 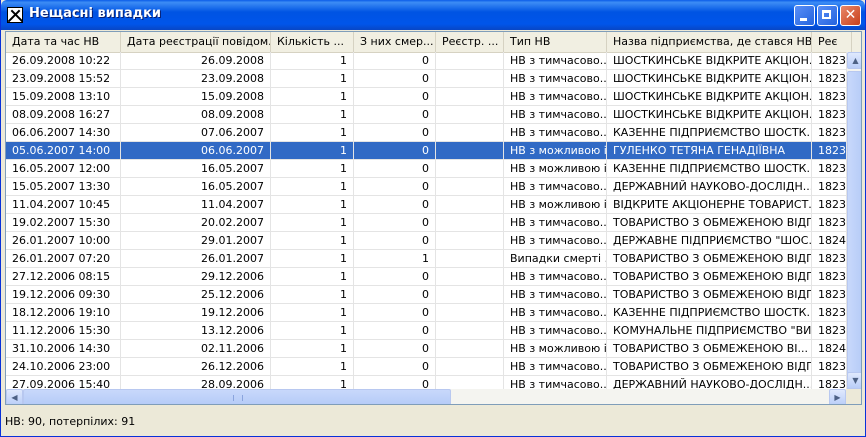 I want to click on column-header: Дата та час НВ, so click(x=63, y=42).